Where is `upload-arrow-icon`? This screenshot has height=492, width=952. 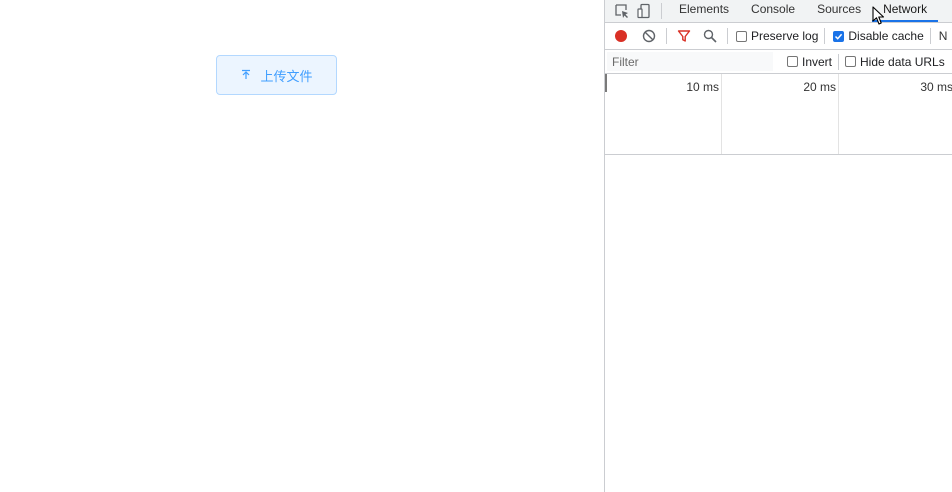
upload-arrow-icon is located at coordinates (246, 75).